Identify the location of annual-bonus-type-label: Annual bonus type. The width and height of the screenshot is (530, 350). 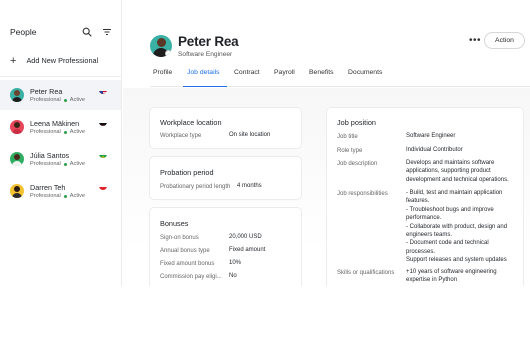
(185, 251).